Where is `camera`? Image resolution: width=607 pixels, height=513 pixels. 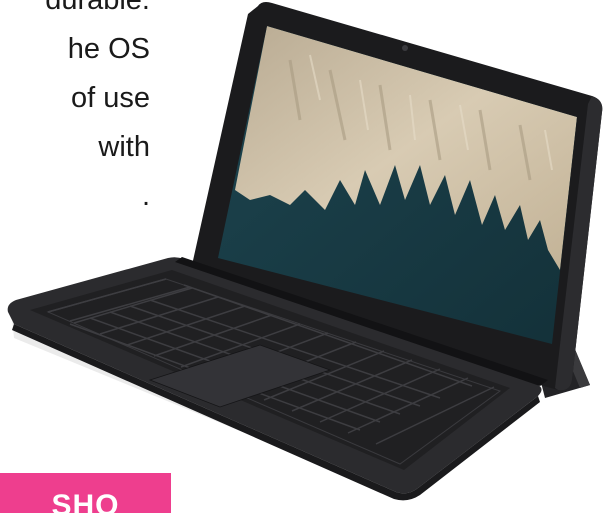 camera is located at coordinates (405, 48).